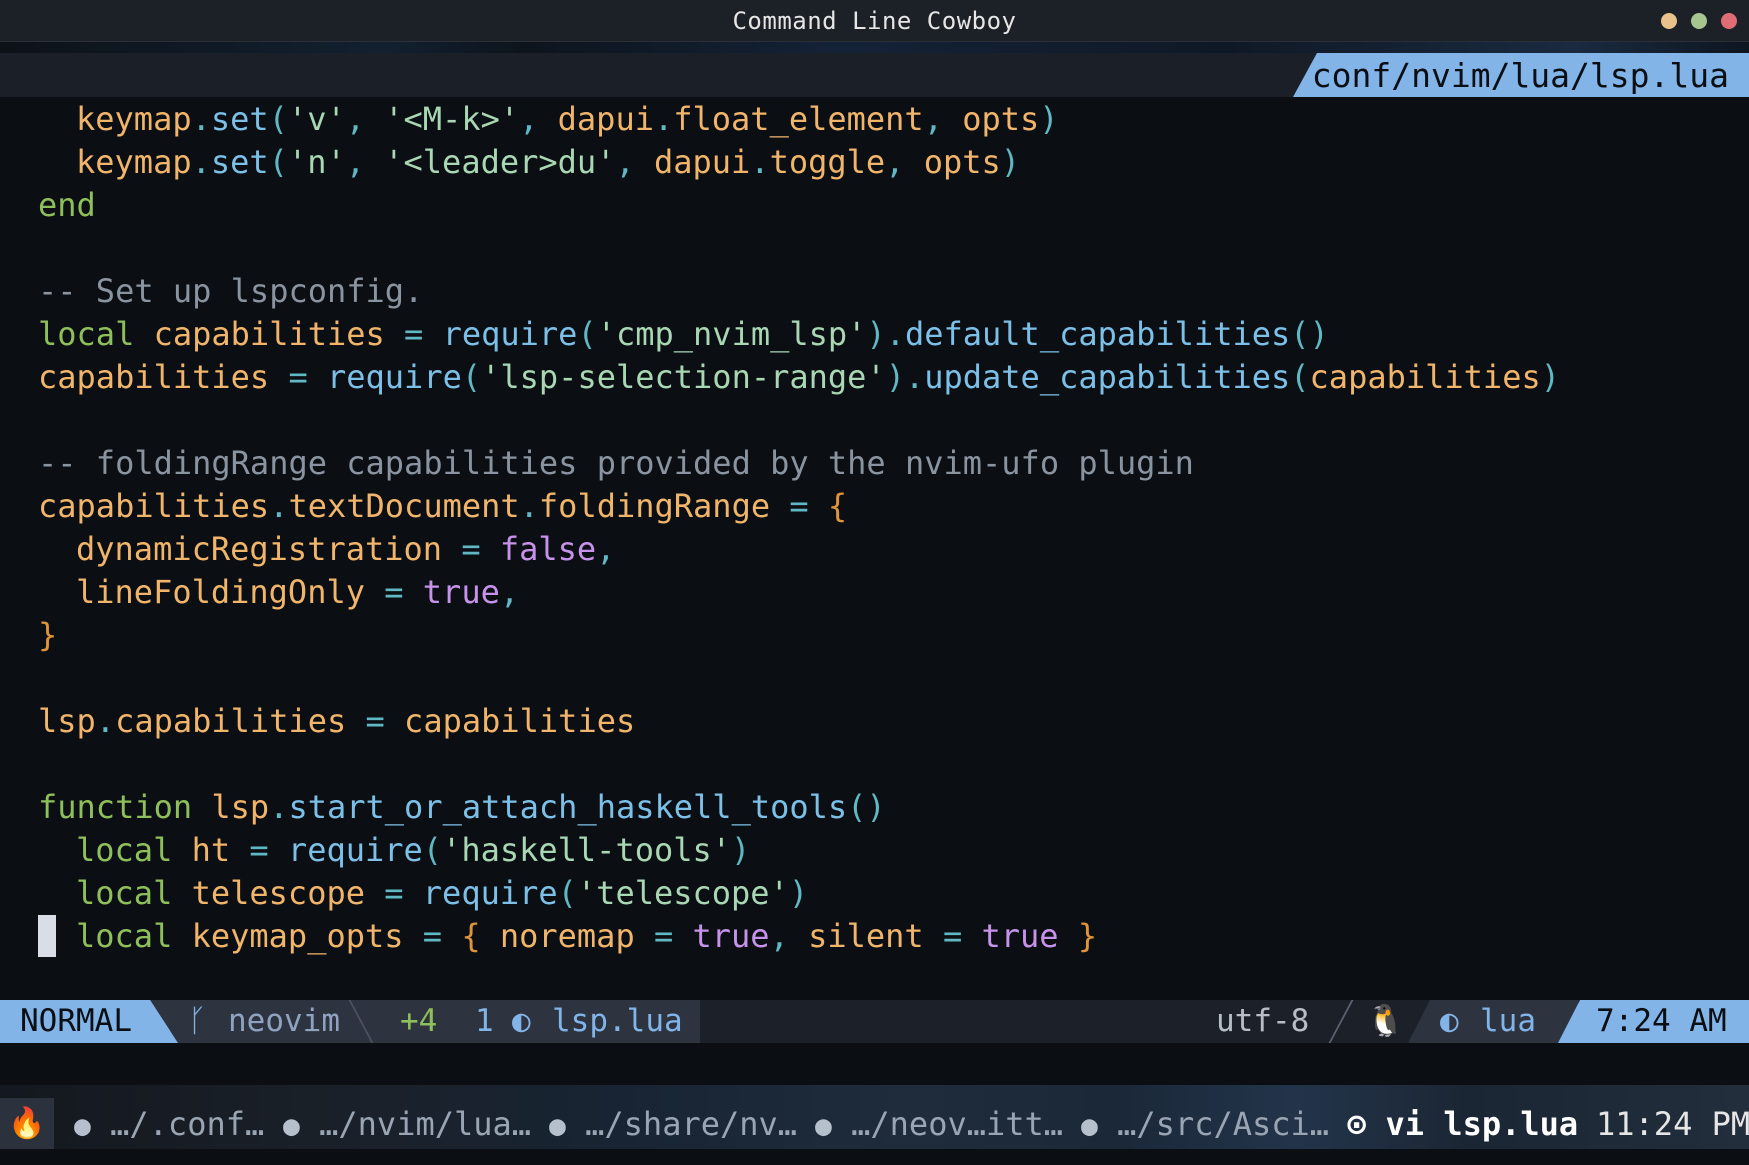 The width and height of the screenshot is (1749, 1165). I want to click on diagnostics-count: 1, so click(484, 1021).